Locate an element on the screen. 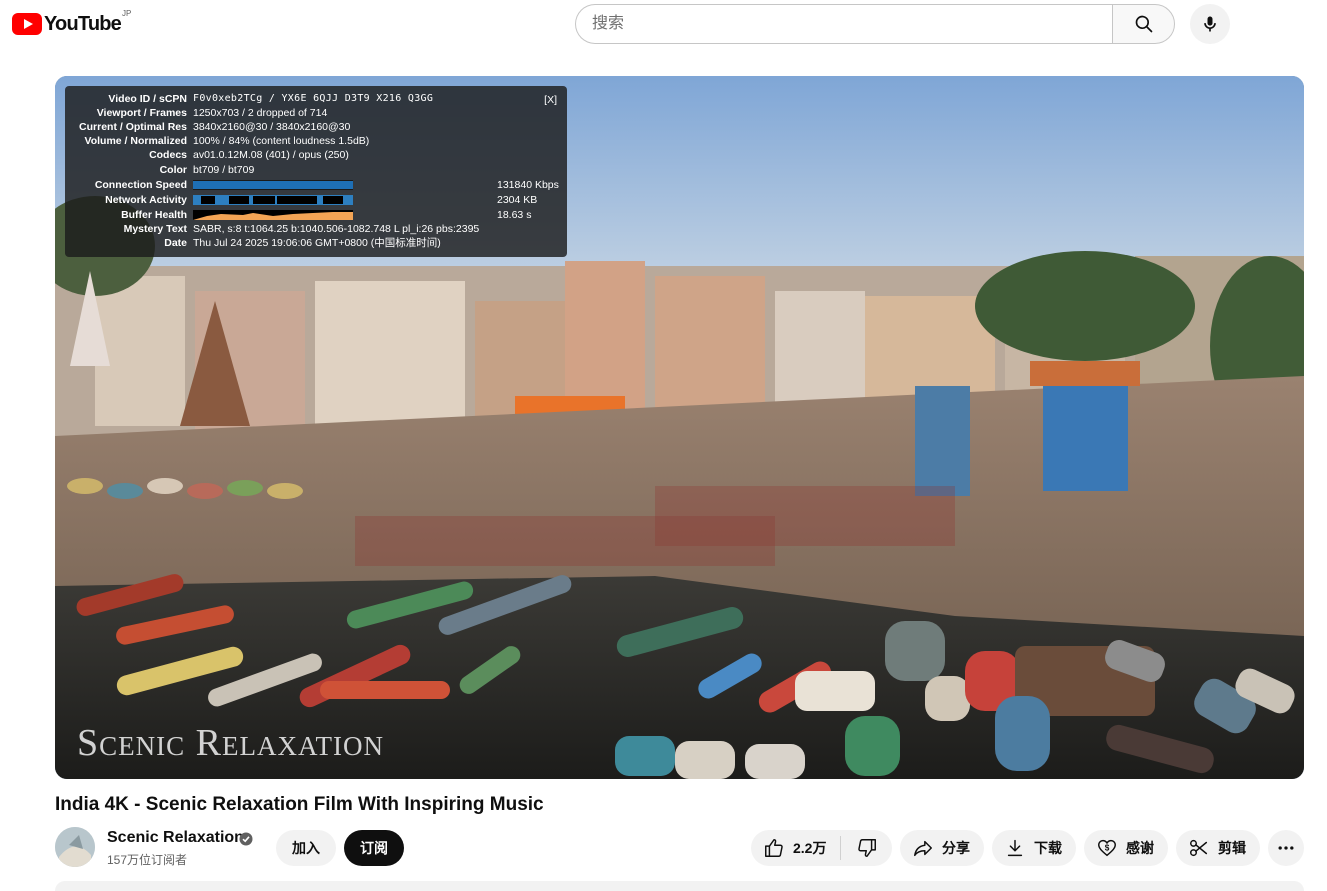  search-bar is located at coordinates (875, 24).